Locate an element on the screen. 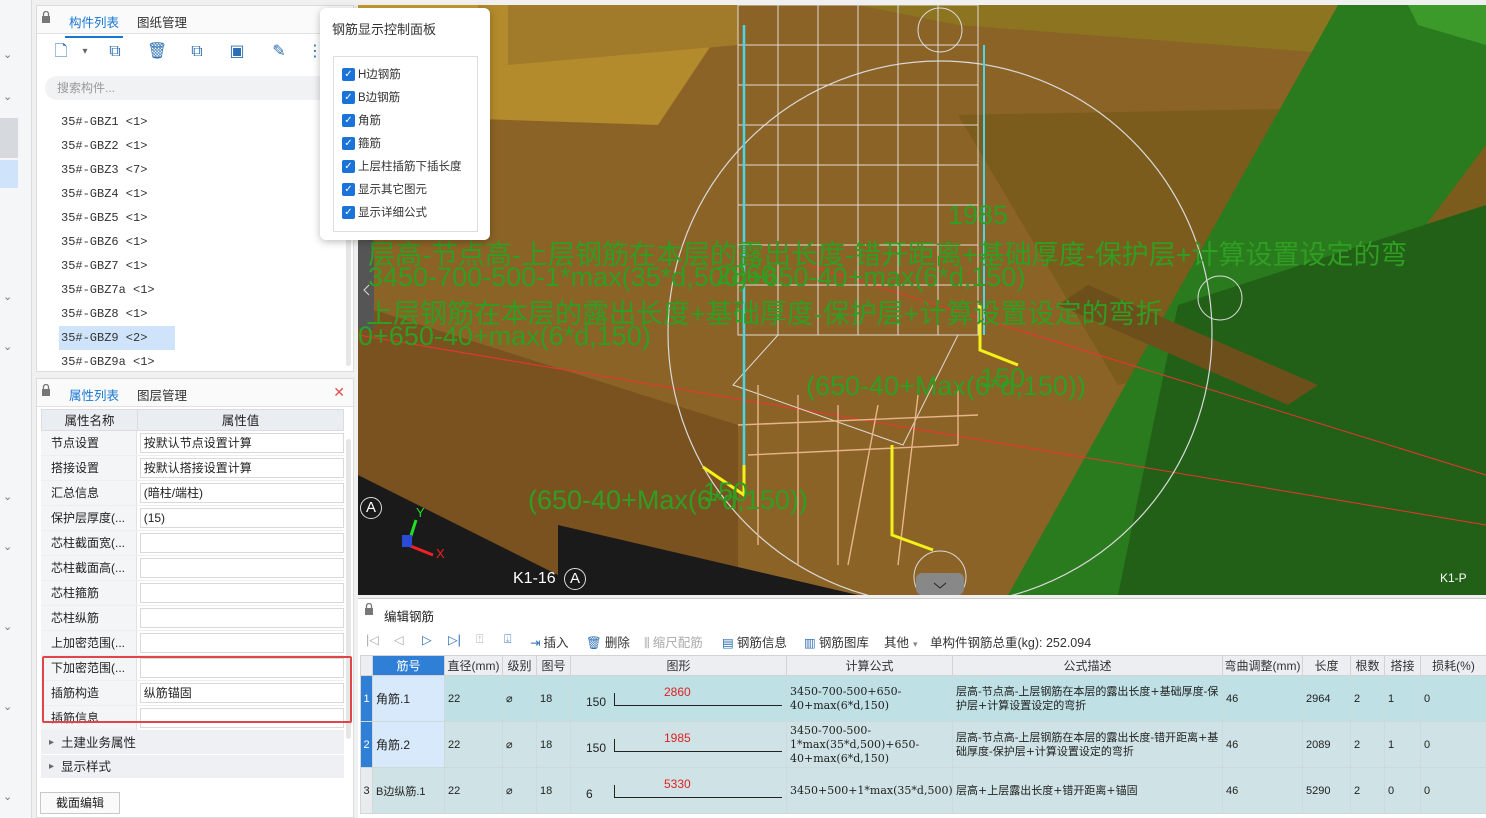 This screenshot has width=1486, height=818. column-header: 搭接 is located at coordinates (1402, 665).